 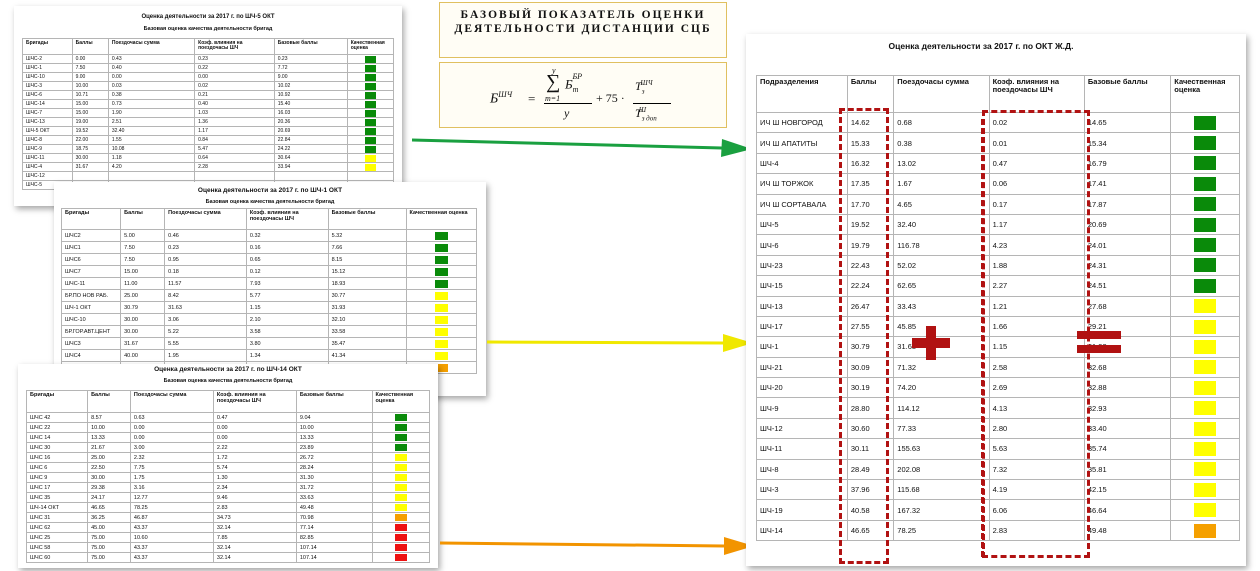 What do you see at coordinates (91, 331) in the screenshot?
I see `table-cell: БР.ГОР.АВТ.ЦЕНТ` at bounding box center [91, 331].